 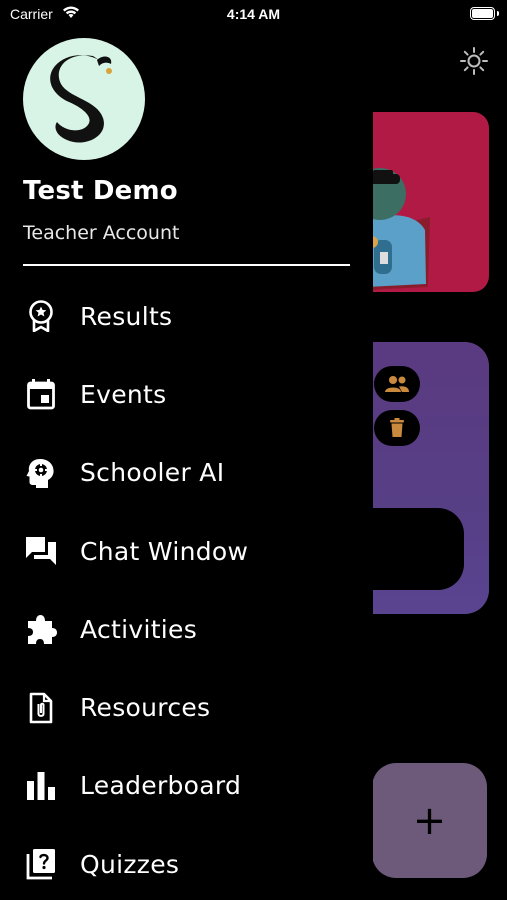 I want to click on user-role: Teacher Account, so click(x=101, y=233).